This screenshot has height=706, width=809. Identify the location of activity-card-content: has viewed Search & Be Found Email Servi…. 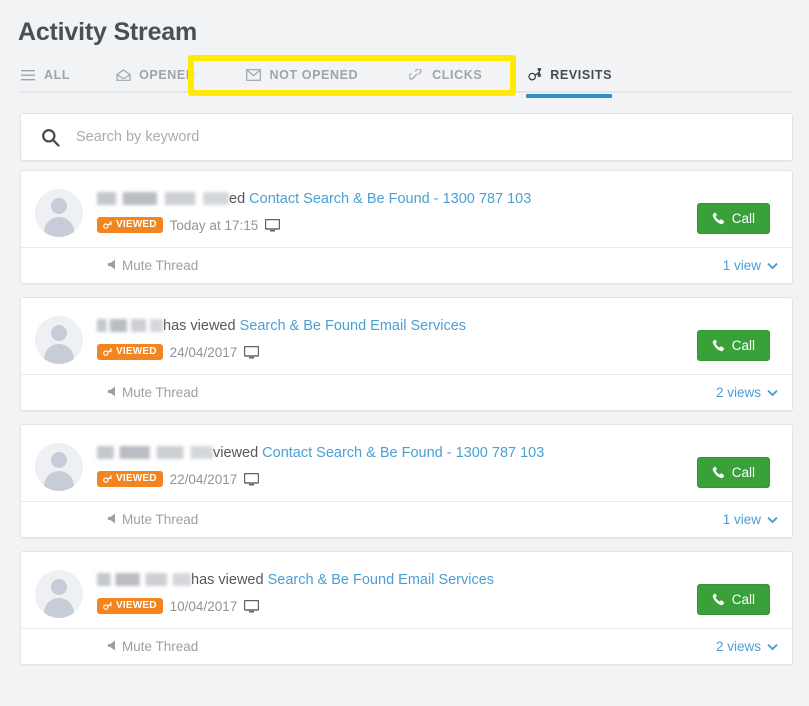
(397, 337).